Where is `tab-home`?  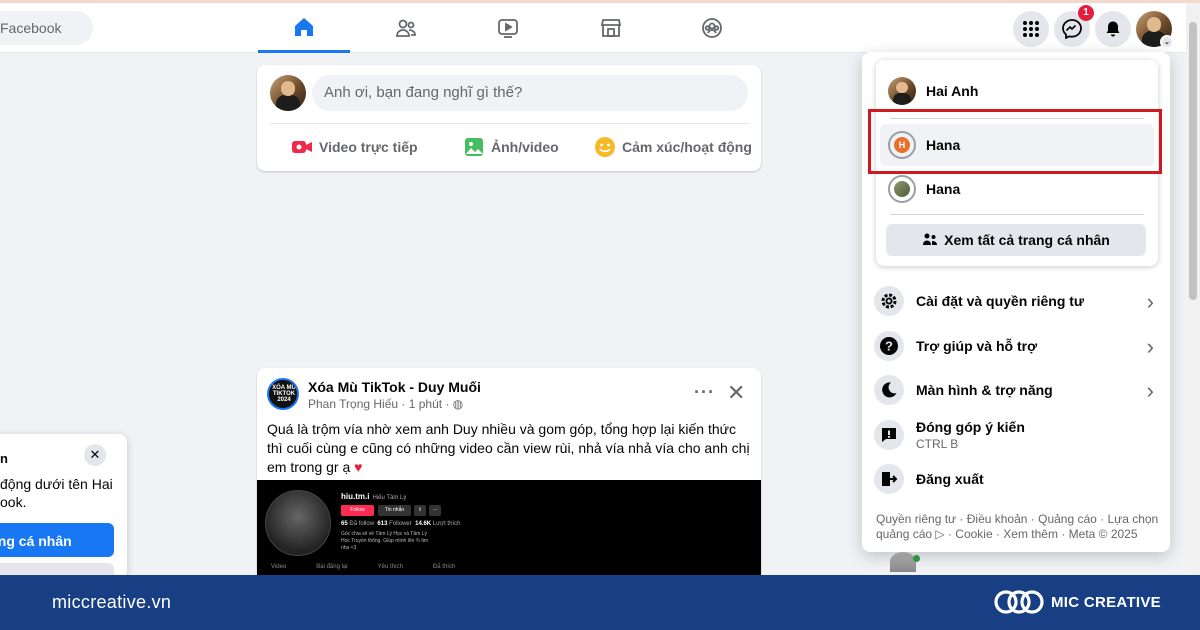 tab-home is located at coordinates (304, 28).